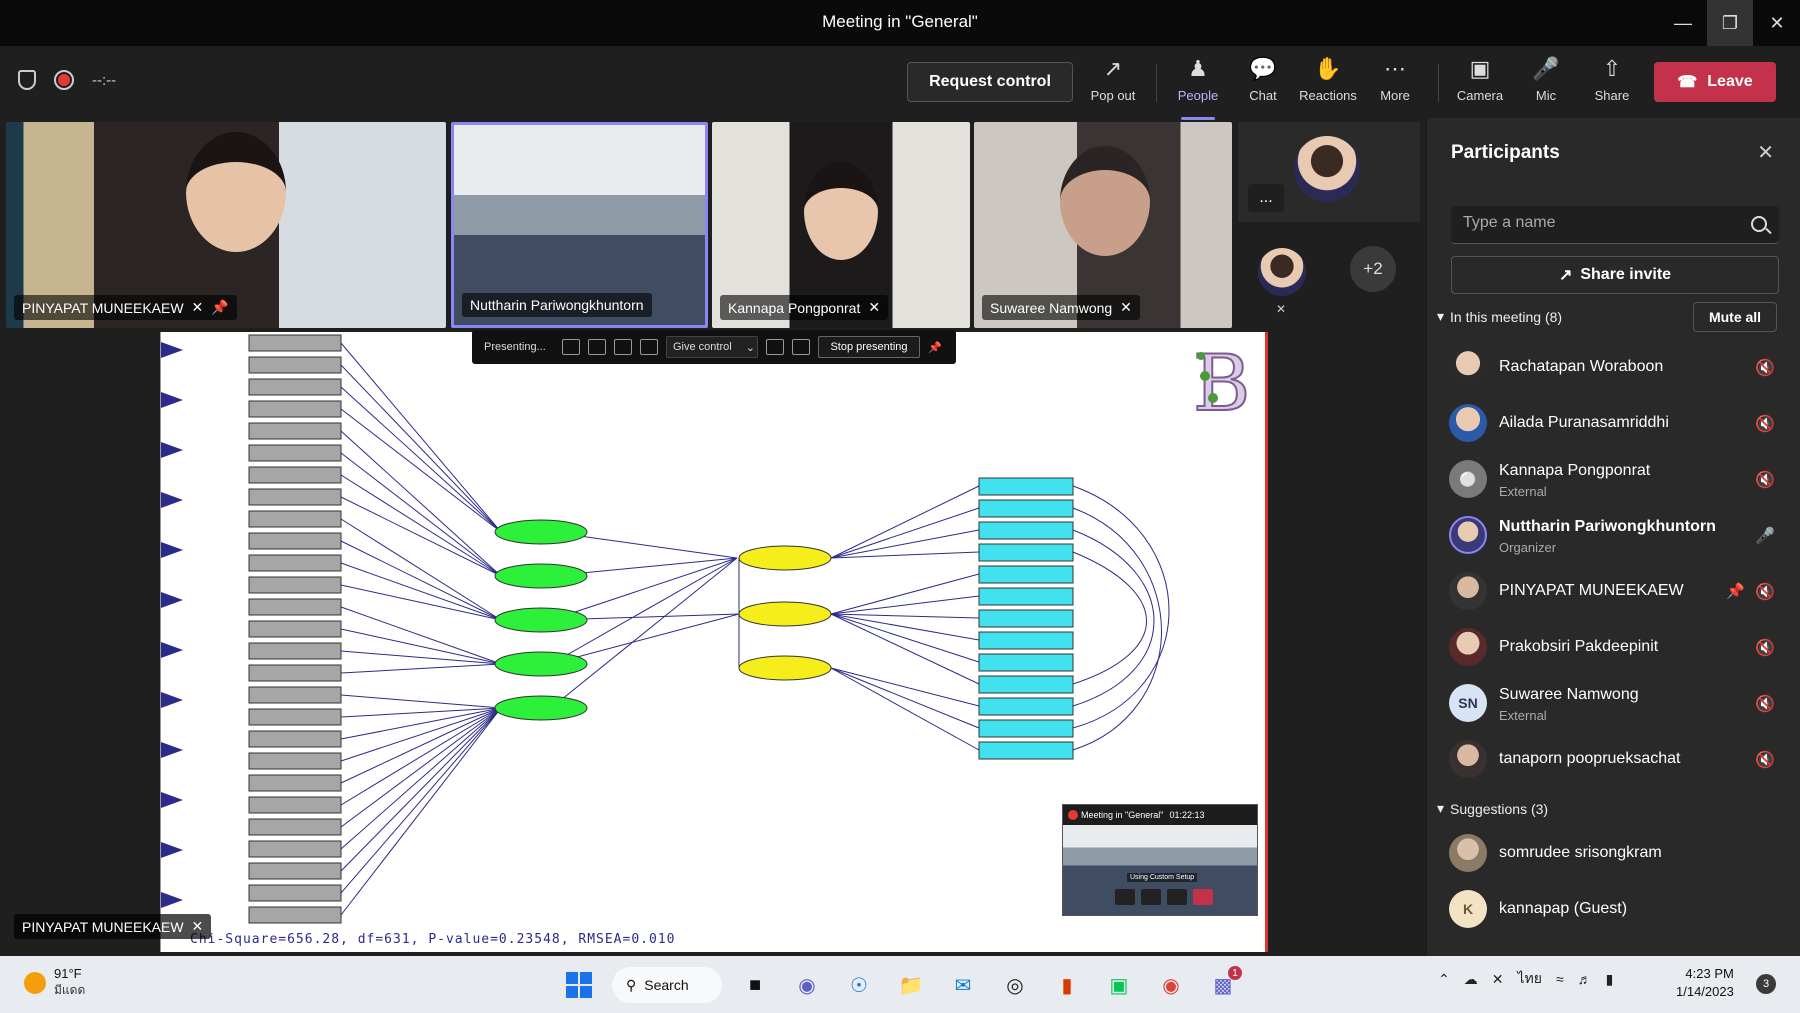 The height and width of the screenshot is (1013, 1800). I want to click on camera-button: ▣ Camera, so click(1480, 84).